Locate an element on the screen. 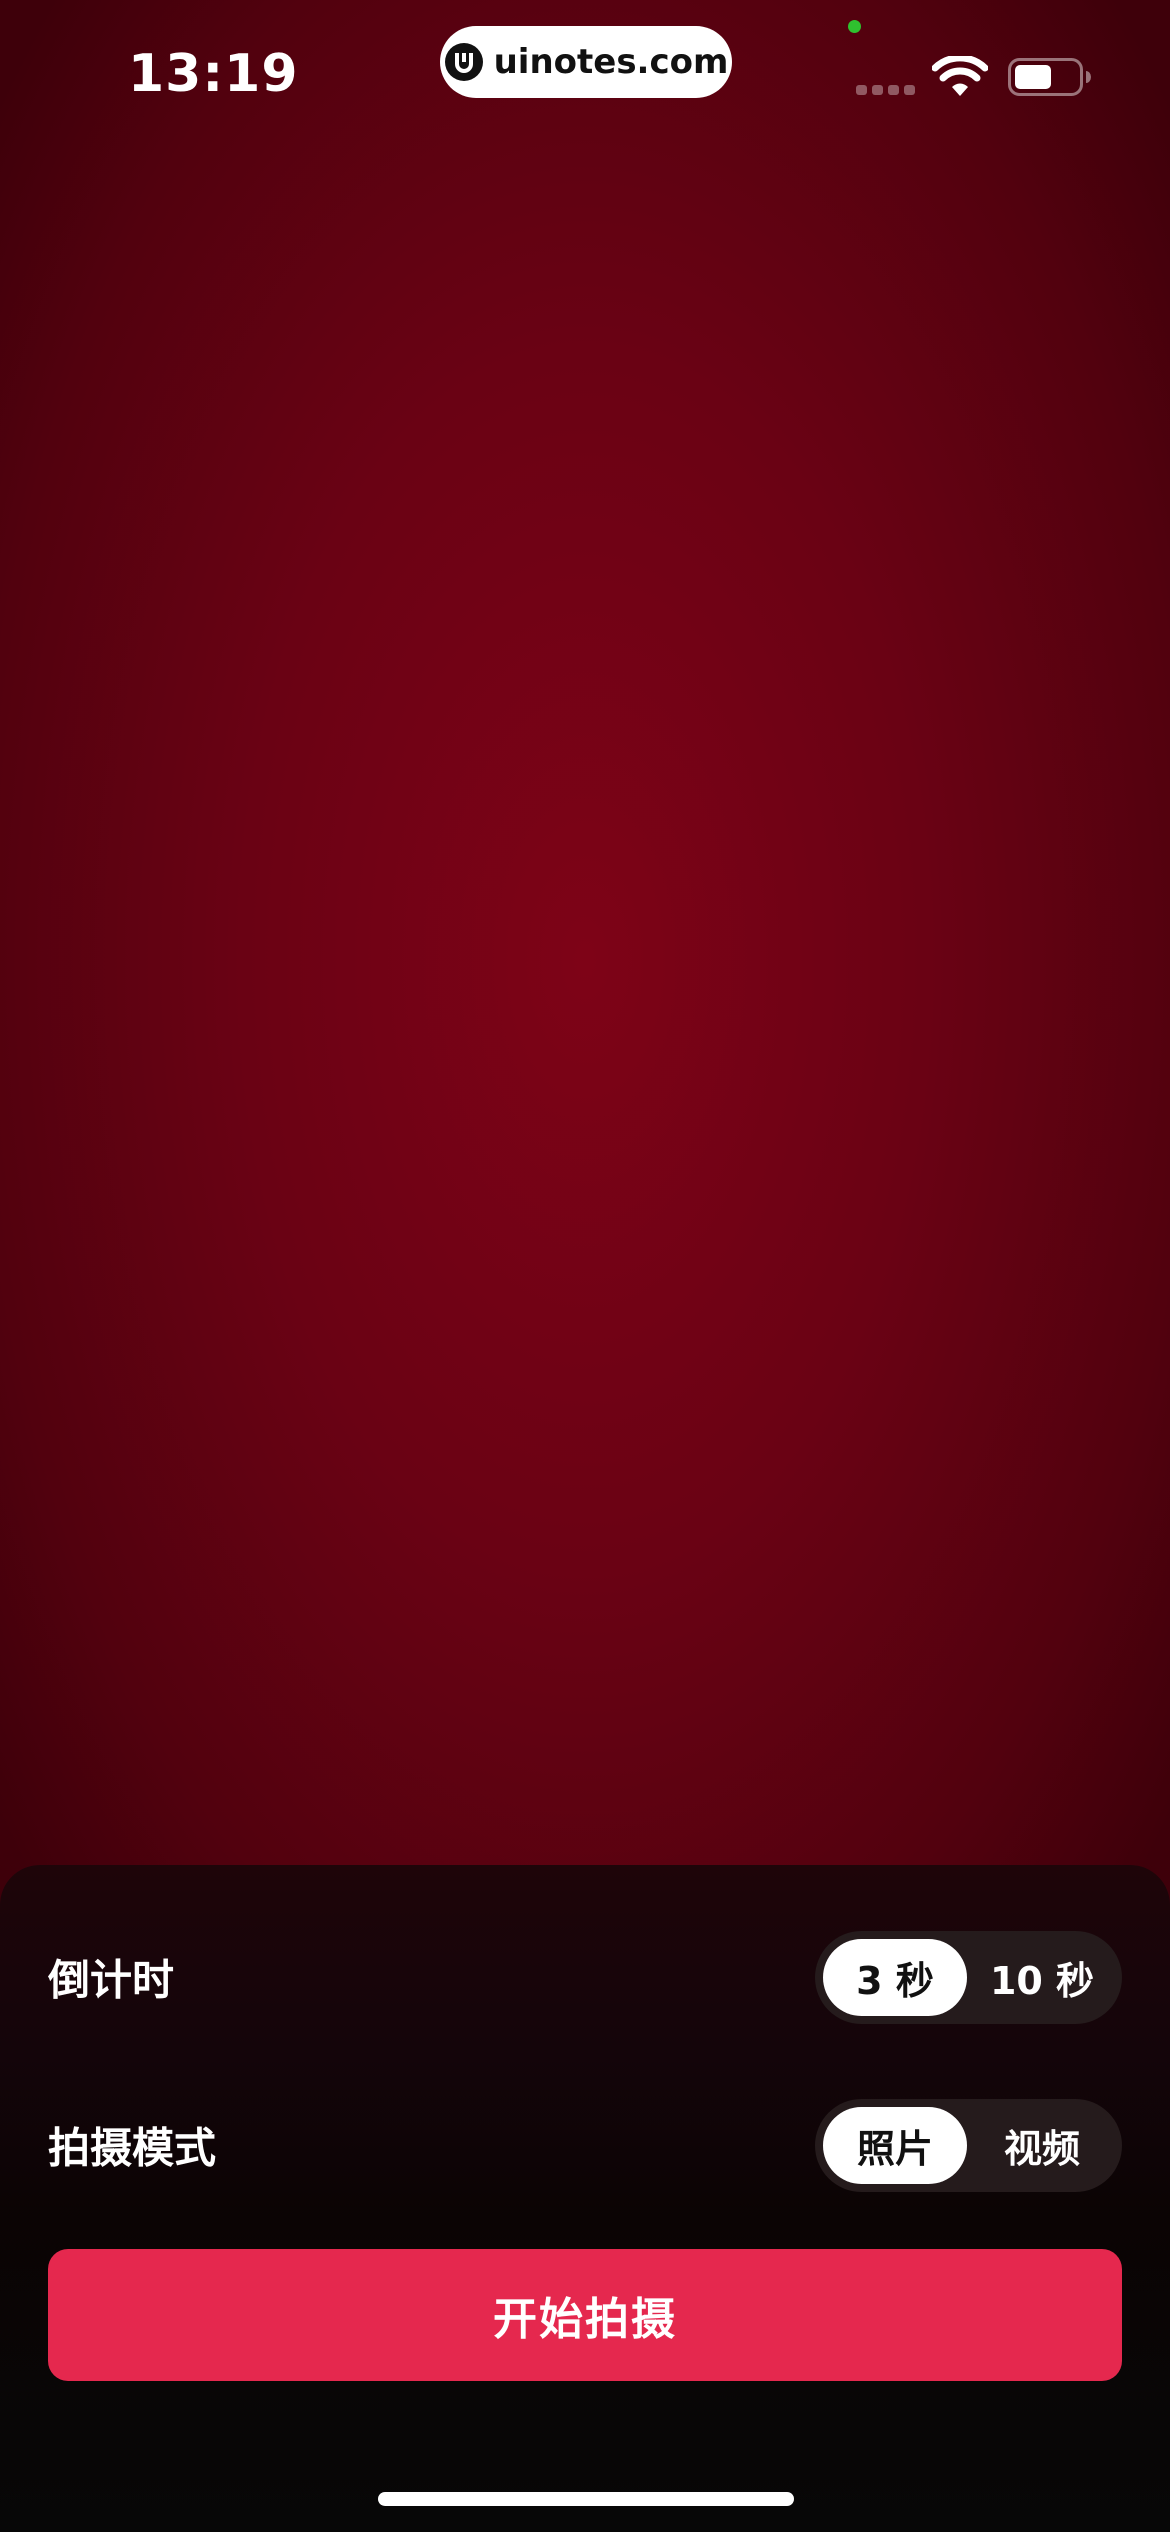 This screenshot has height=2532, width=1170. start-capture-button: 开始拍摄 is located at coordinates (585, 2315).